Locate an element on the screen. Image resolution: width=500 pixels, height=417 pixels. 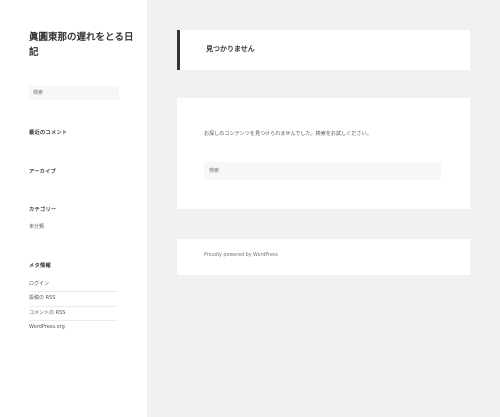
archives-heading: アーカイブ is located at coordinates (43, 172).